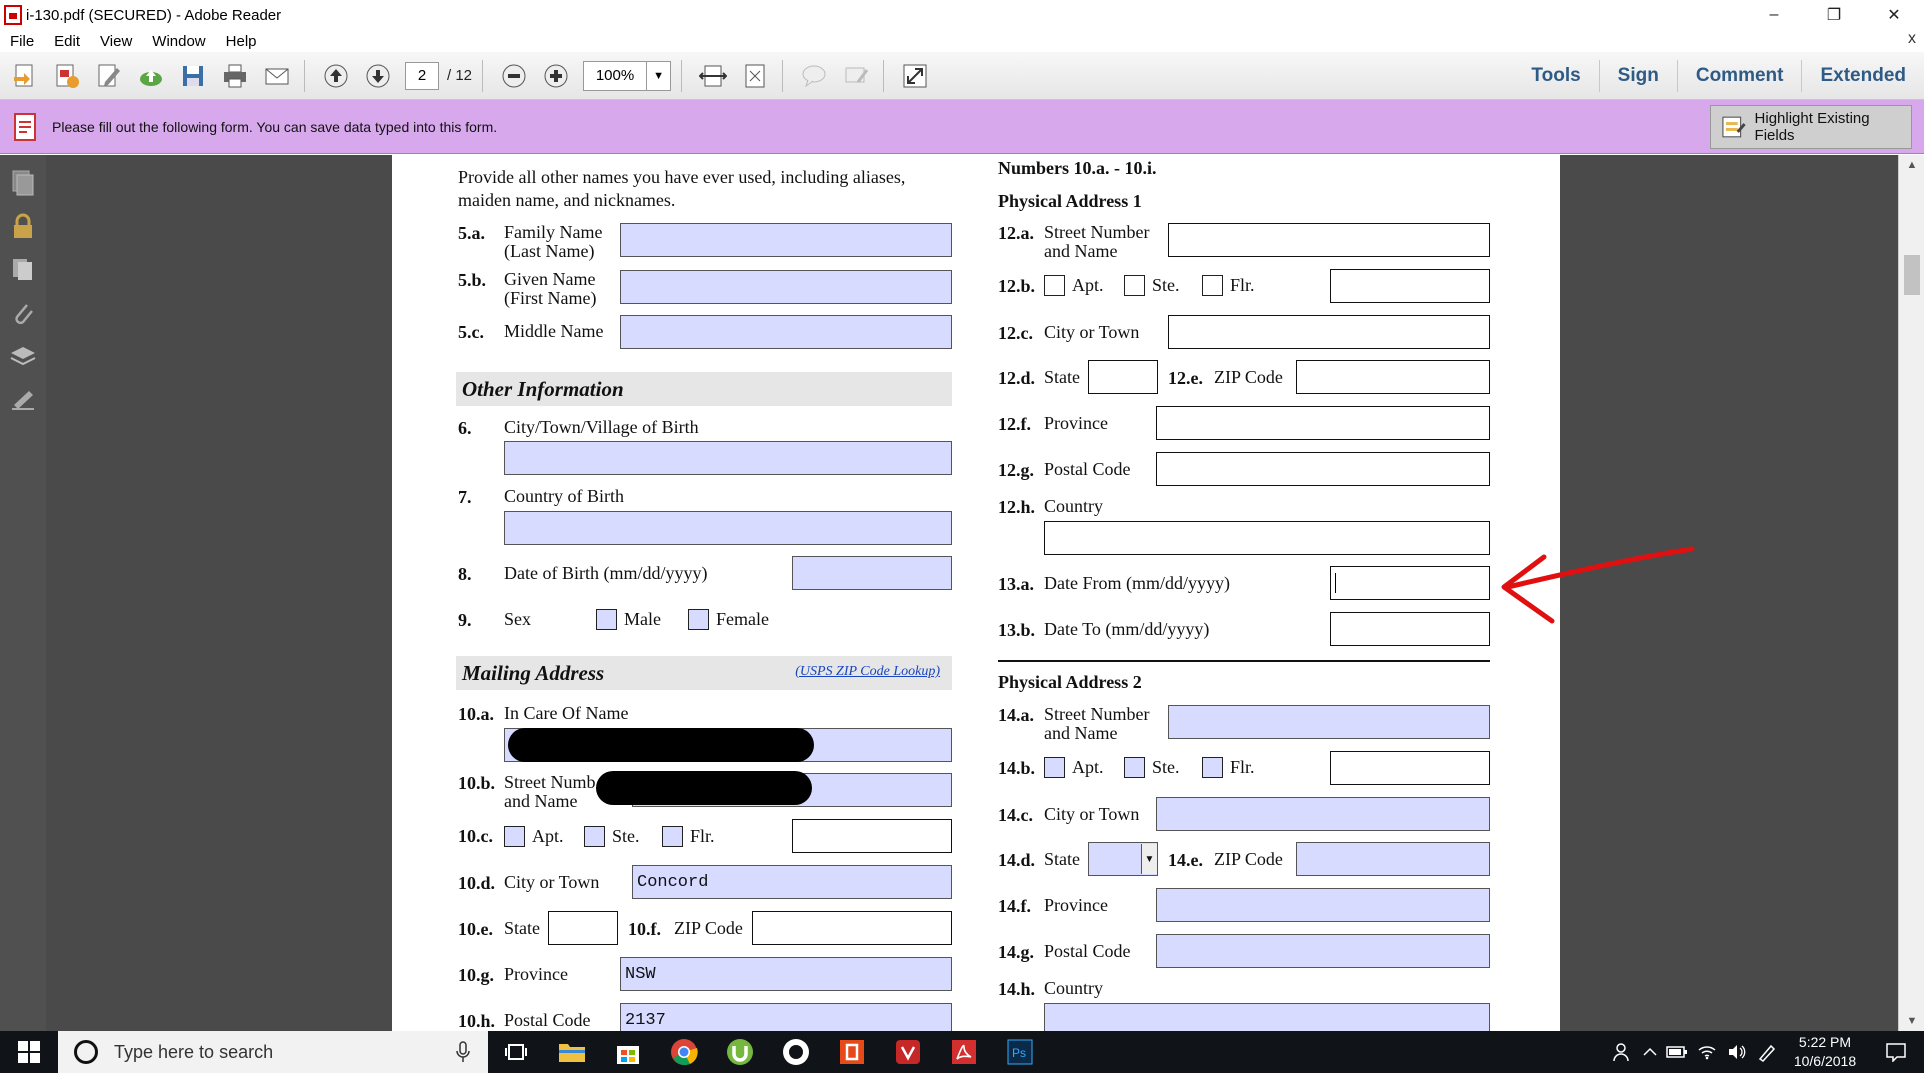  Describe the element at coordinates (22, 41) in the screenshot. I see `menu-file: File` at that location.